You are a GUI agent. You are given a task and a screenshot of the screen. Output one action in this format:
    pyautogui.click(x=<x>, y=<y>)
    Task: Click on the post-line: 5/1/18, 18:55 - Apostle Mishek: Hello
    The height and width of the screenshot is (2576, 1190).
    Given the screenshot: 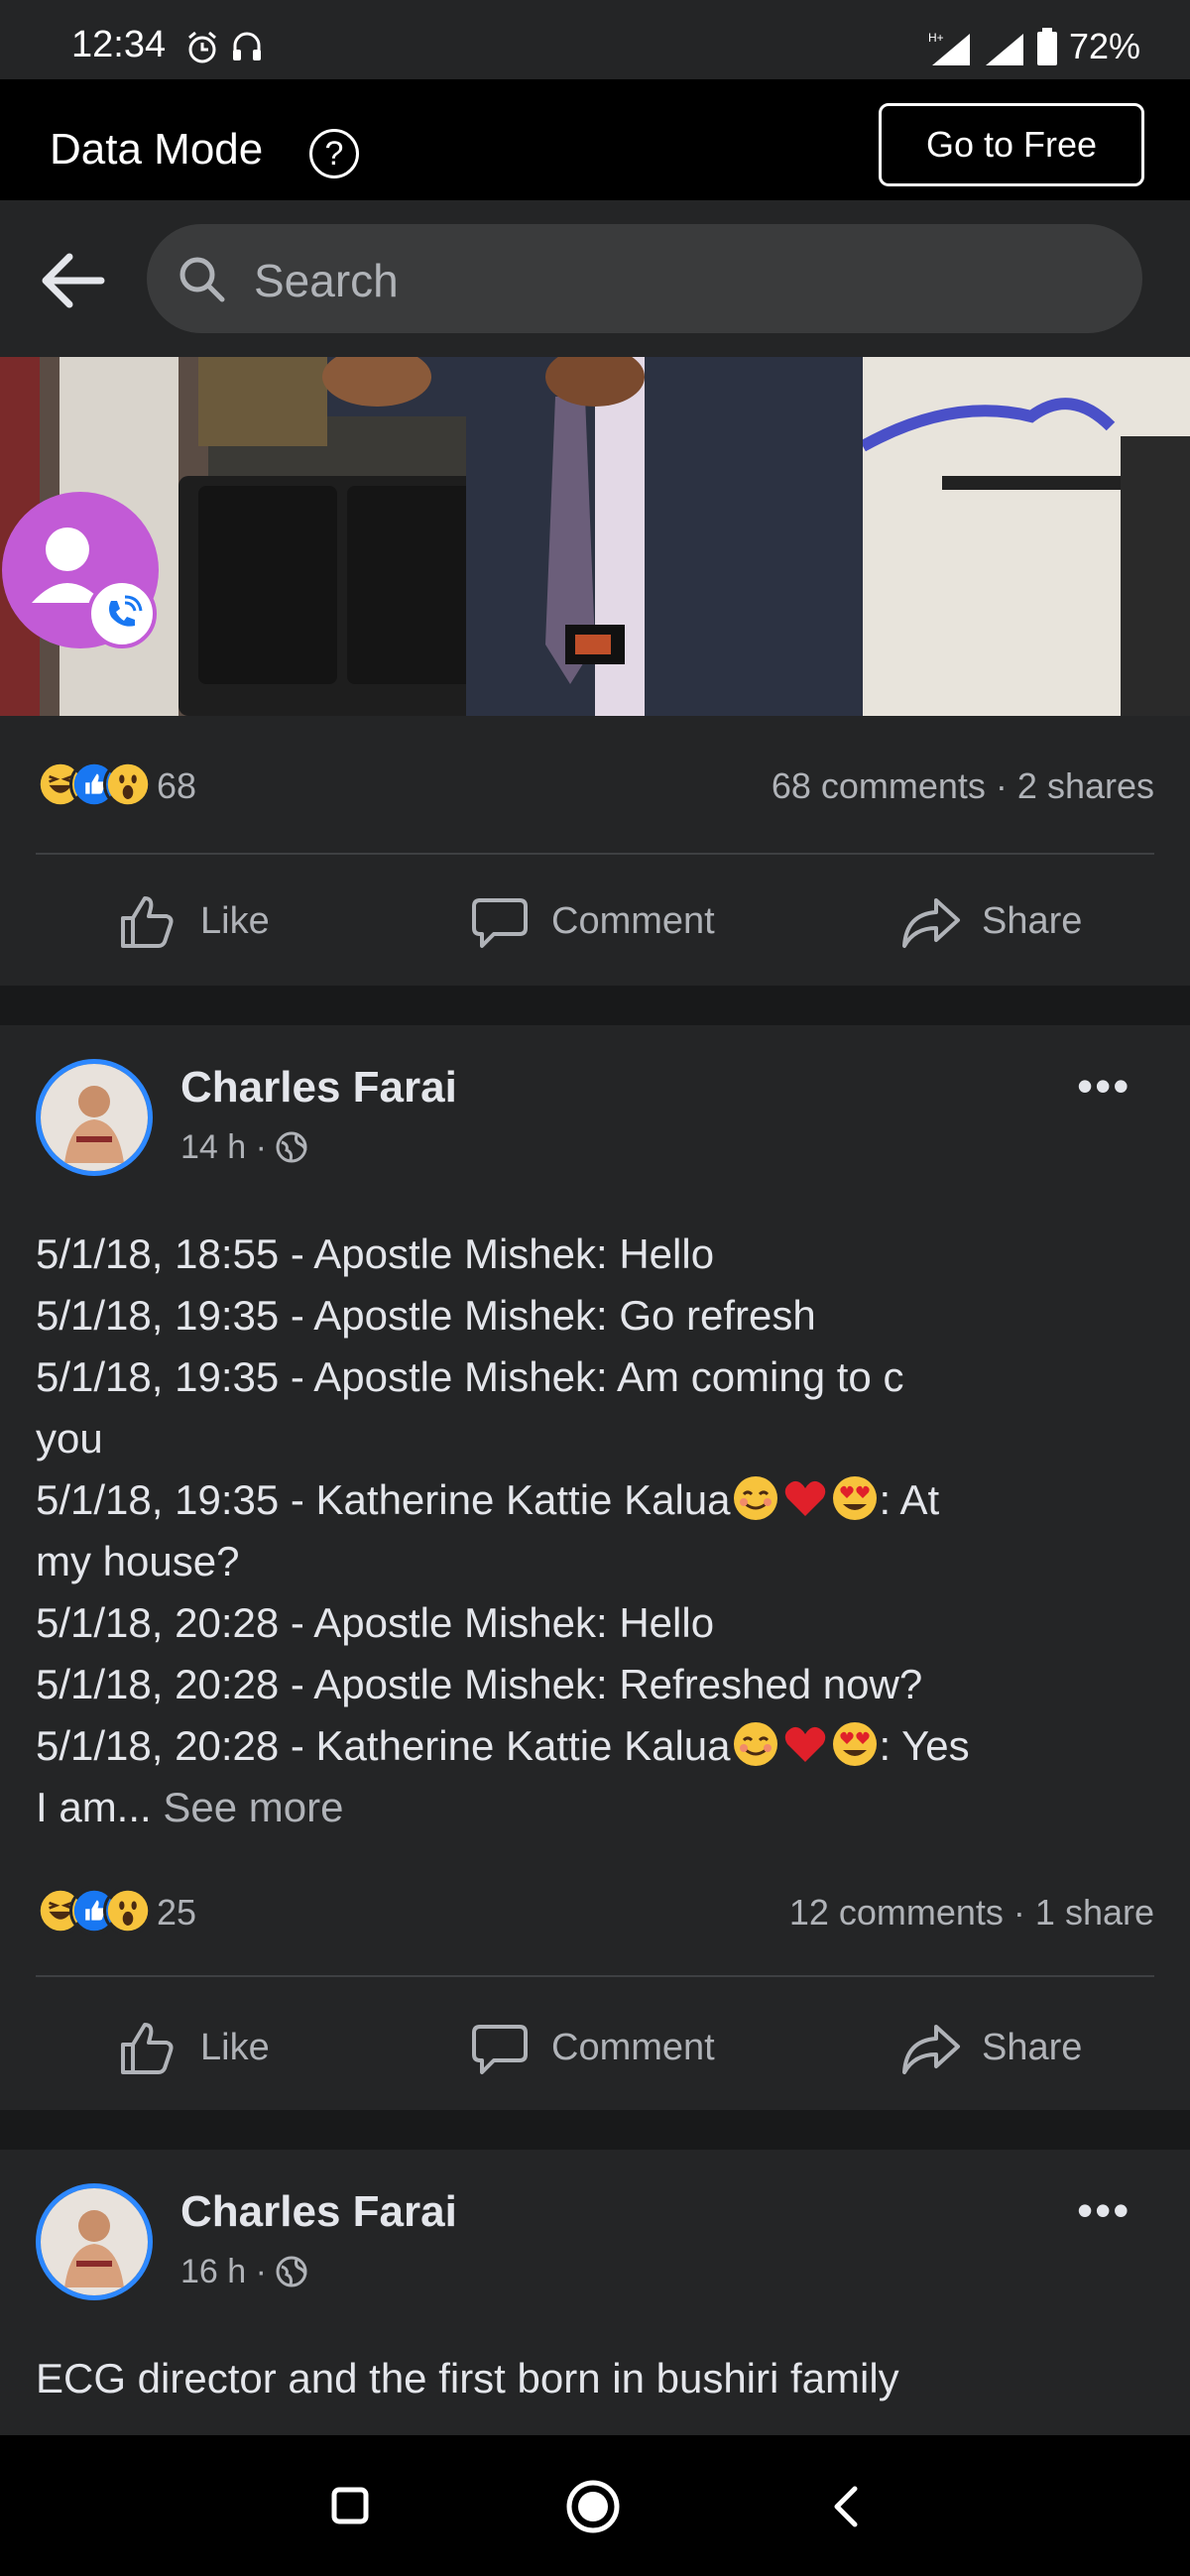 What is the action you would take?
    pyautogui.click(x=375, y=1254)
    